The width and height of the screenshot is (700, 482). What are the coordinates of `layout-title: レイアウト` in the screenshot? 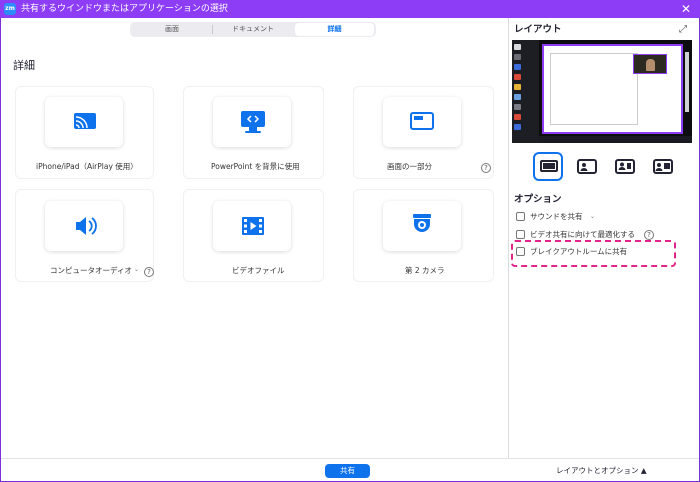 It's located at (538, 29).